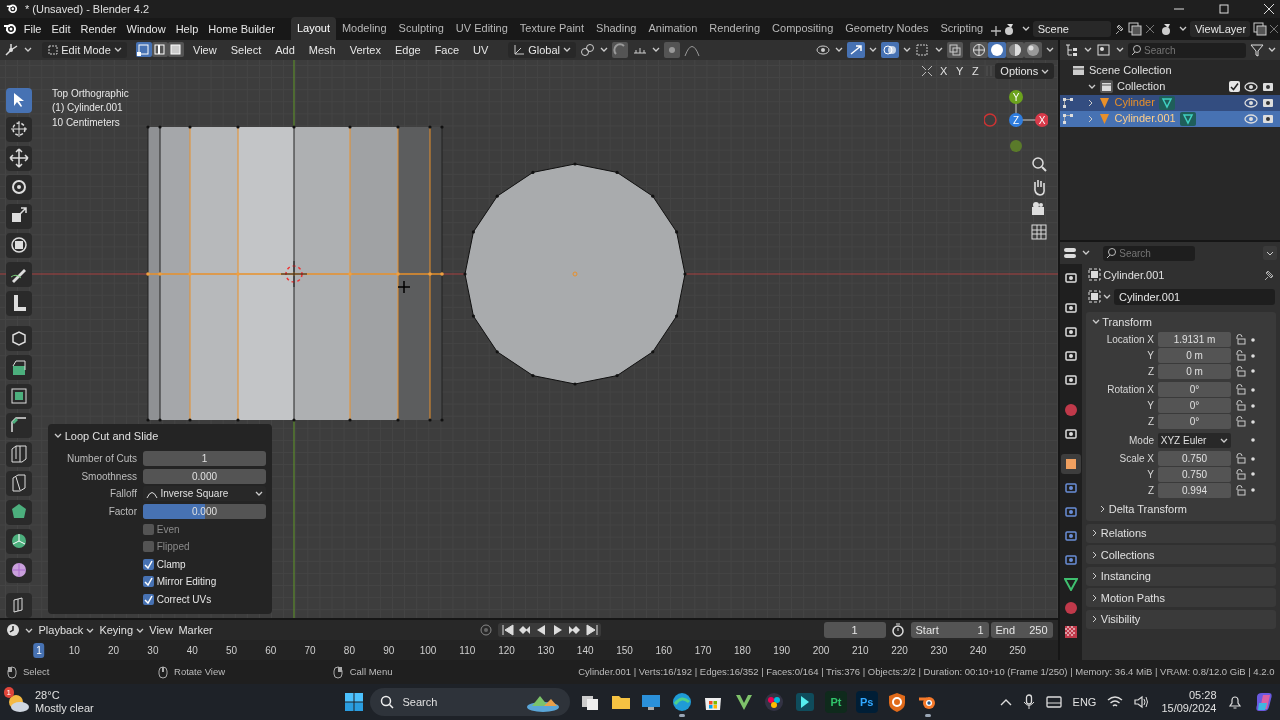  What do you see at coordinates (943, 71) in the screenshot?
I see `axis-toggle: X` at bounding box center [943, 71].